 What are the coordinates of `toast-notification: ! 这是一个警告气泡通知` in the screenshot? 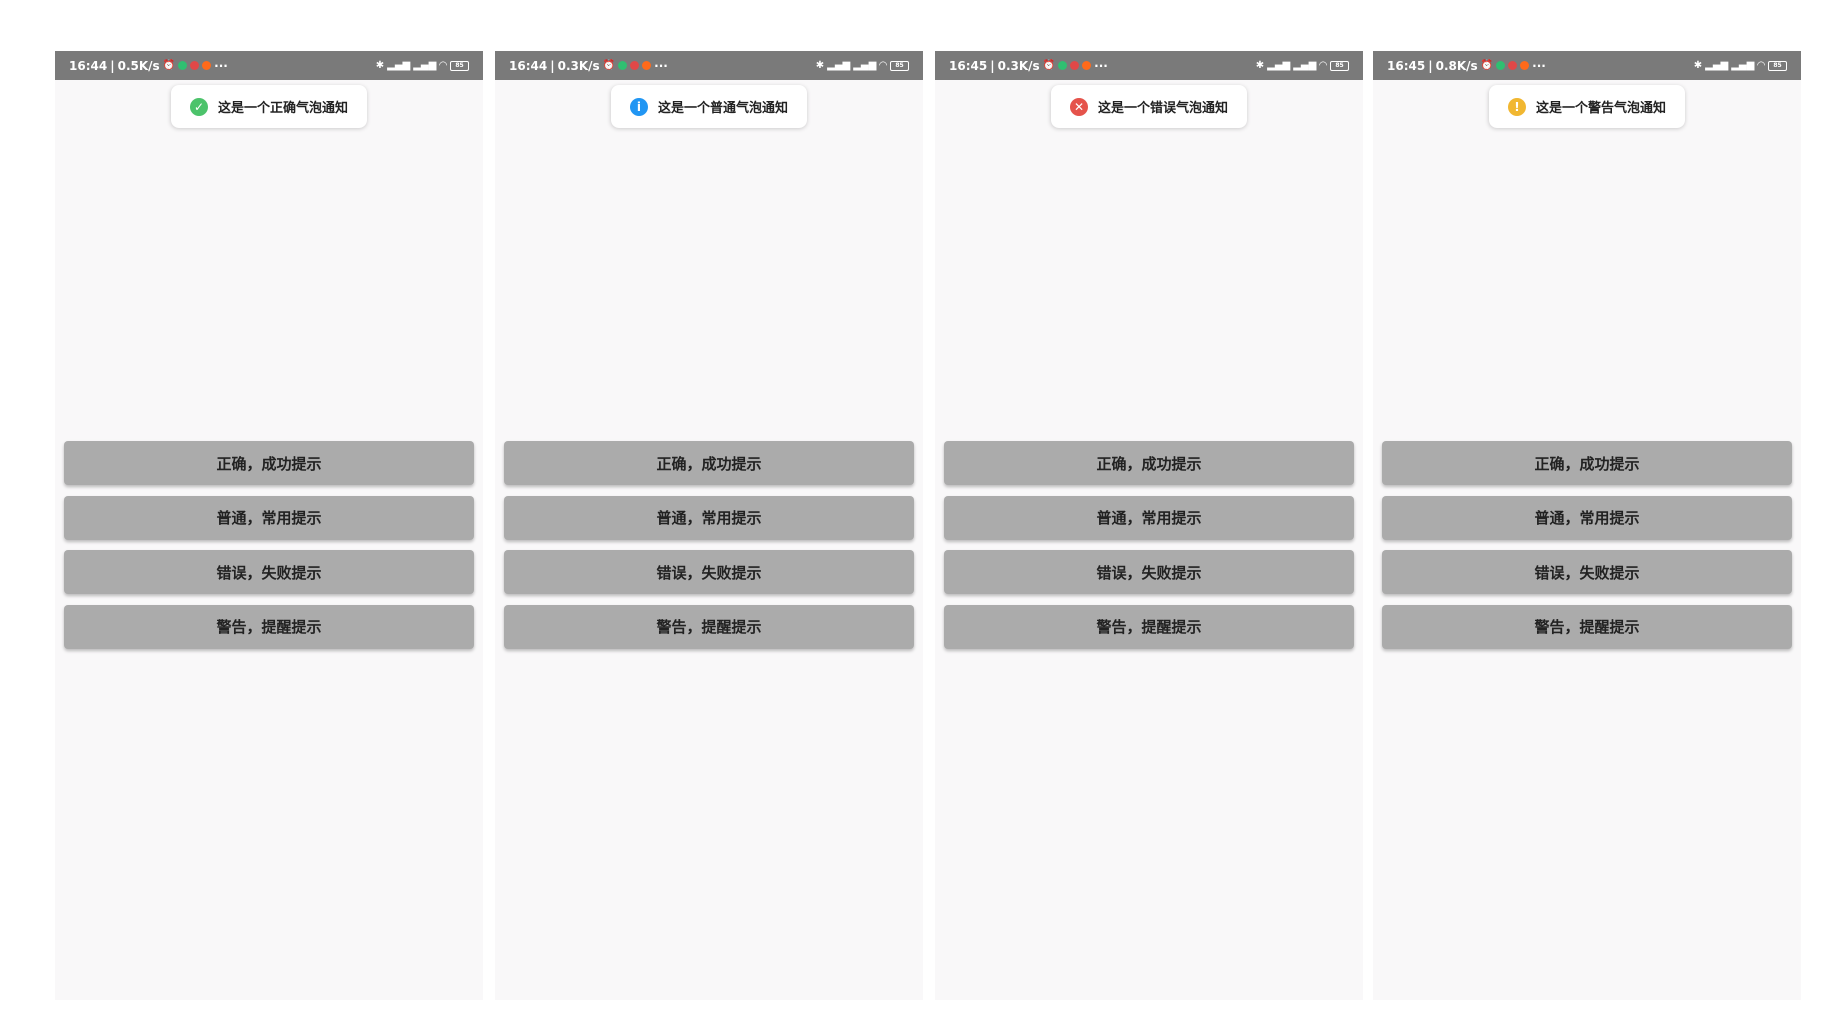 It's located at (1587, 106).